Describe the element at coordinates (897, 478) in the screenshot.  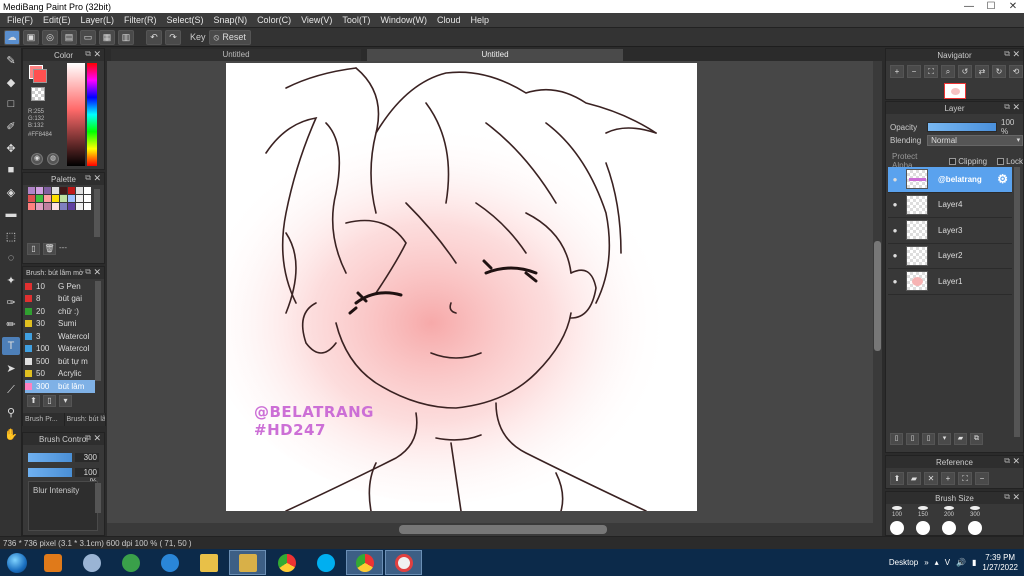
I see `upload-icon: ⬆` at that location.